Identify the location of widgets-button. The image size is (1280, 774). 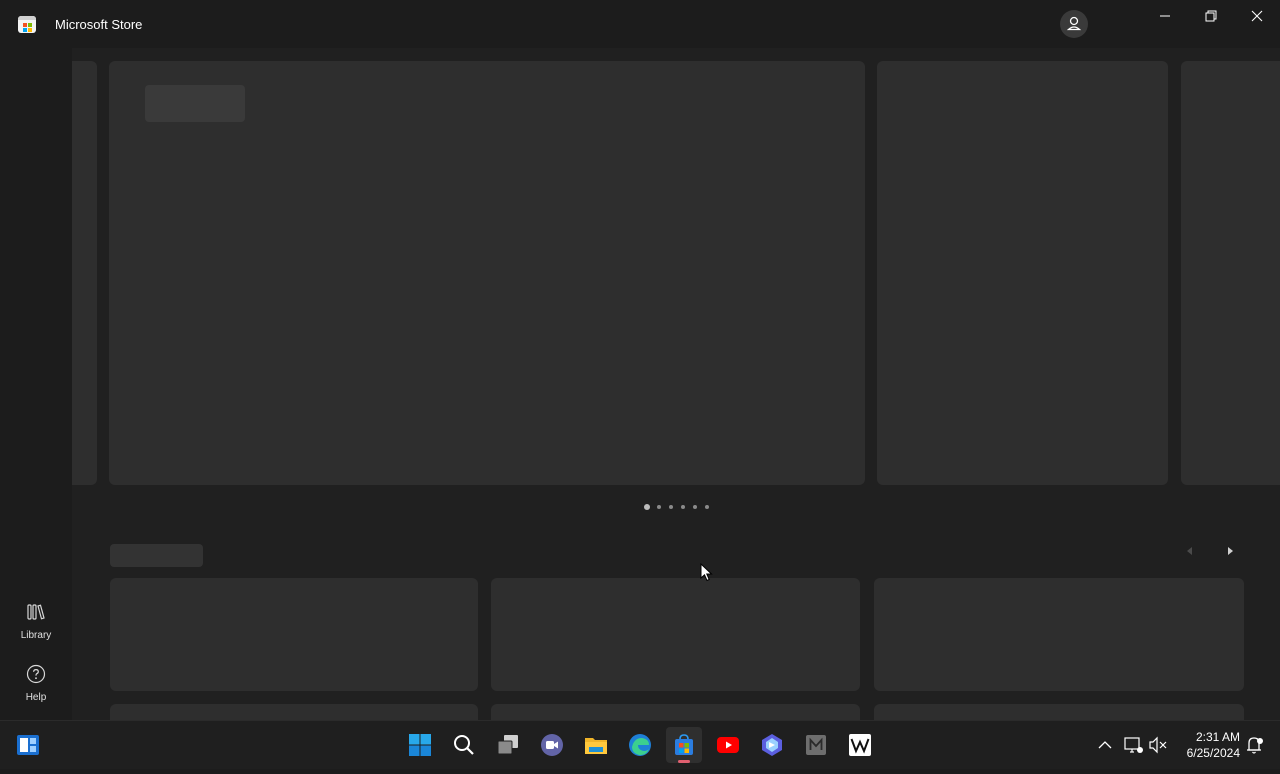
(28, 745).